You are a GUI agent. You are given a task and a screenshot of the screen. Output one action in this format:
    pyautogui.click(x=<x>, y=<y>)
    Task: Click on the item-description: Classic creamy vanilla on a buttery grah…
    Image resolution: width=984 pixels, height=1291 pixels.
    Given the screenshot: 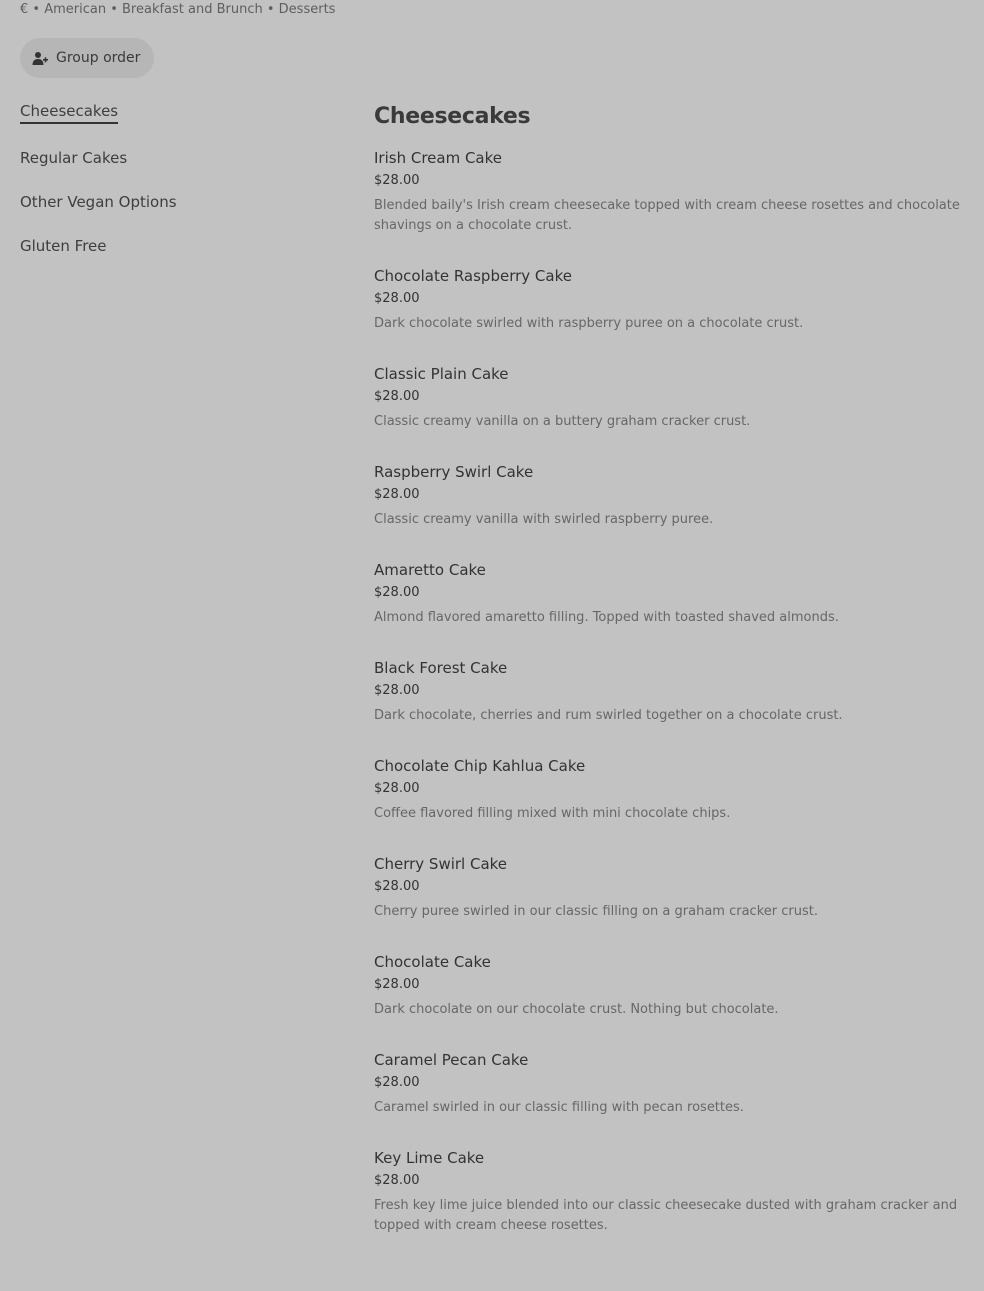 What is the action you would take?
    pyautogui.click(x=562, y=421)
    